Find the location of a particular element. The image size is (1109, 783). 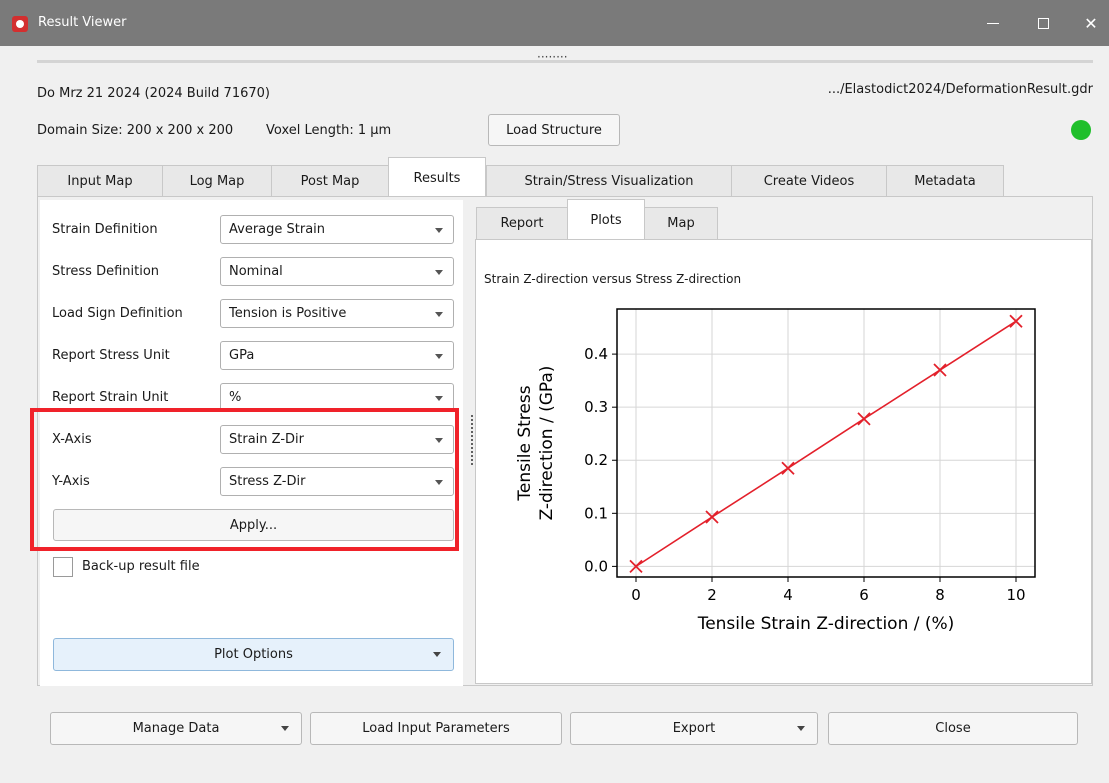

export-label: Export is located at coordinates (694, 728).